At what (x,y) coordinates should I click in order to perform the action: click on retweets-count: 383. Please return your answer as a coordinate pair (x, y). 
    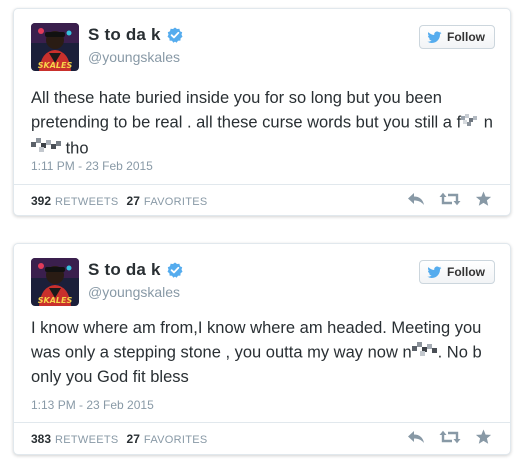
    Looking at the image, I should click on (41, 439).